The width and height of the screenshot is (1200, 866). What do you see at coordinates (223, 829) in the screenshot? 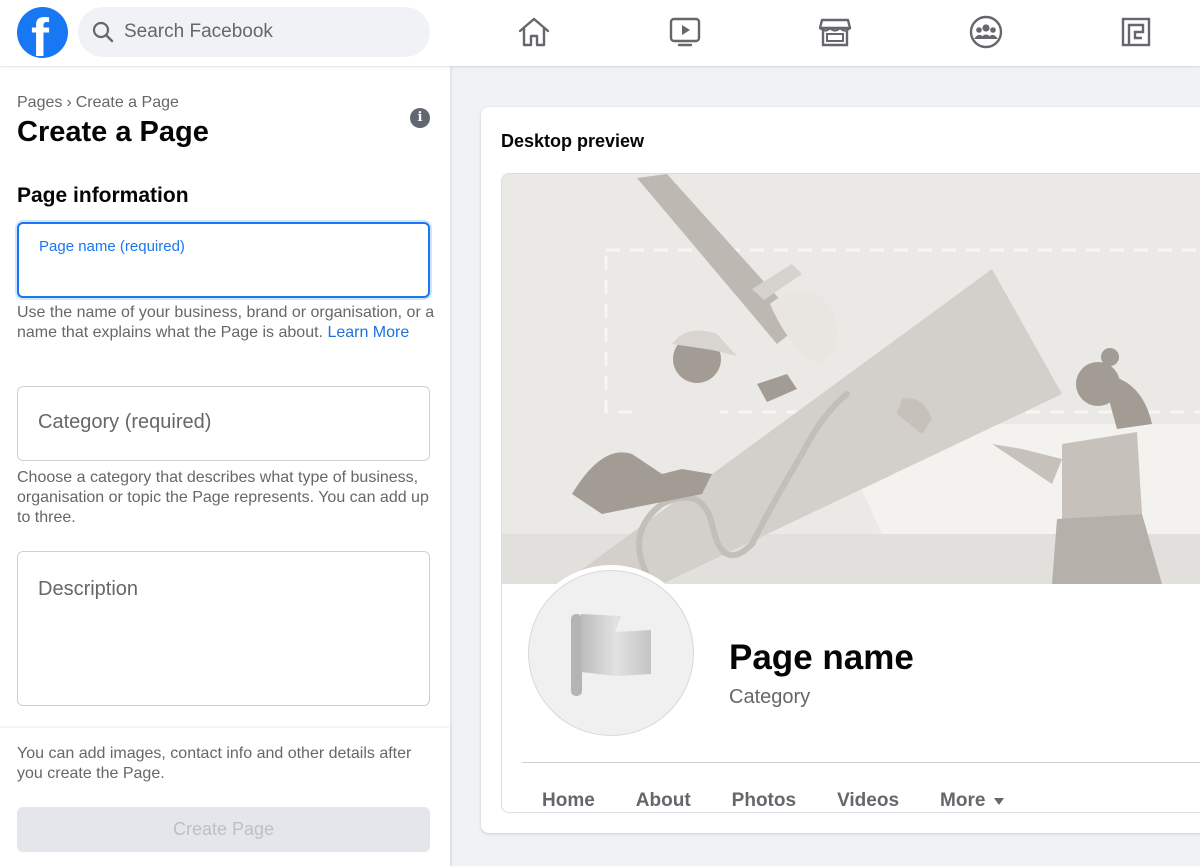
I see `create-page-button: Create Page` at bounding box center [223, 829].